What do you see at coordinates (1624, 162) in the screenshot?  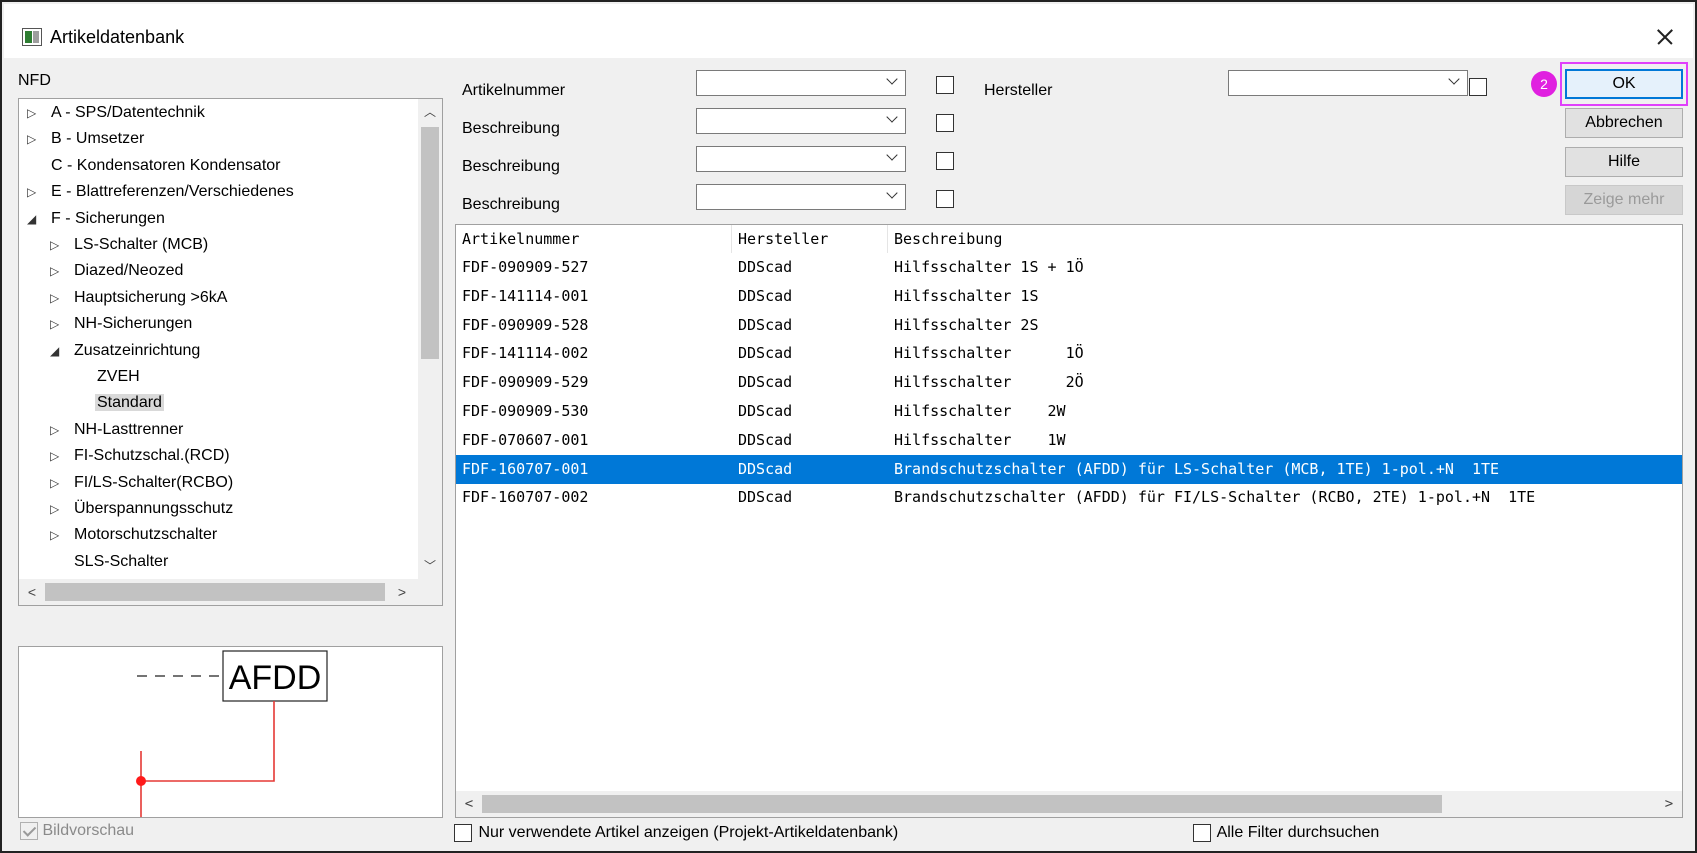 I see `hilfe-button: Hilfe` at bounding box center [1624, 162].